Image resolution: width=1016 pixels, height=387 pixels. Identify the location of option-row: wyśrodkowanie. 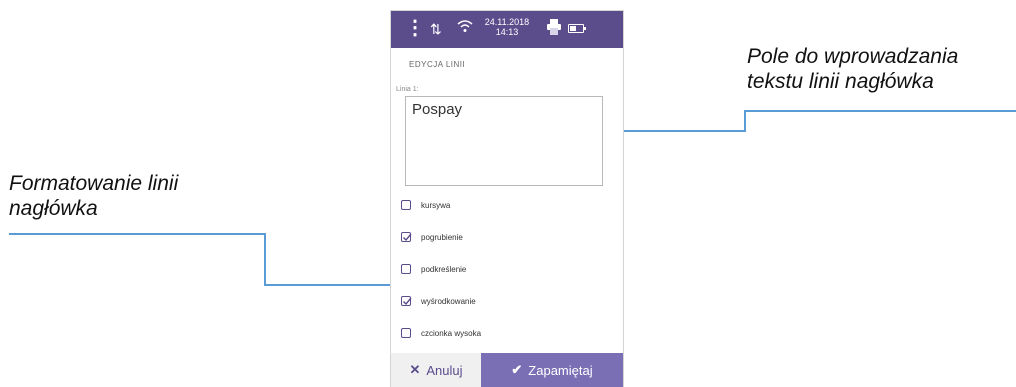
(438, 301).